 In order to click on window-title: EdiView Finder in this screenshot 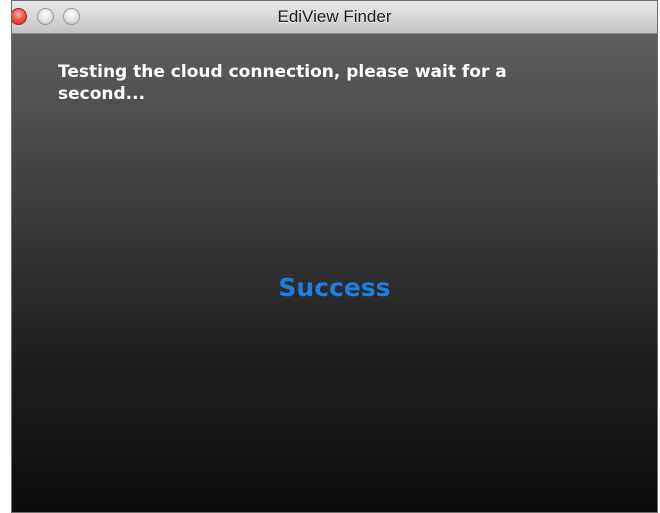, I will do `click(334, 16)`.